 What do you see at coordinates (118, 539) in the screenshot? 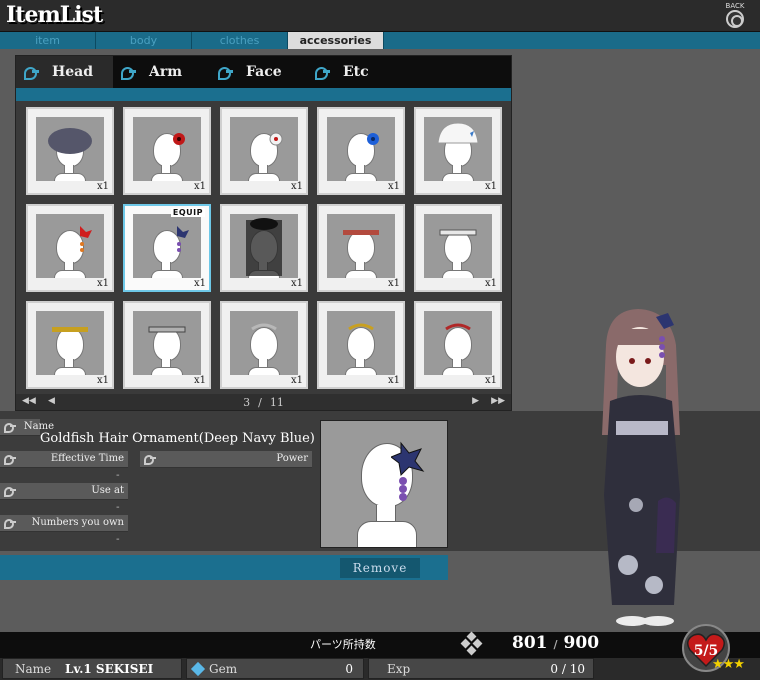
I see `numbers-own-value: -` at bounding box center [118, 539].